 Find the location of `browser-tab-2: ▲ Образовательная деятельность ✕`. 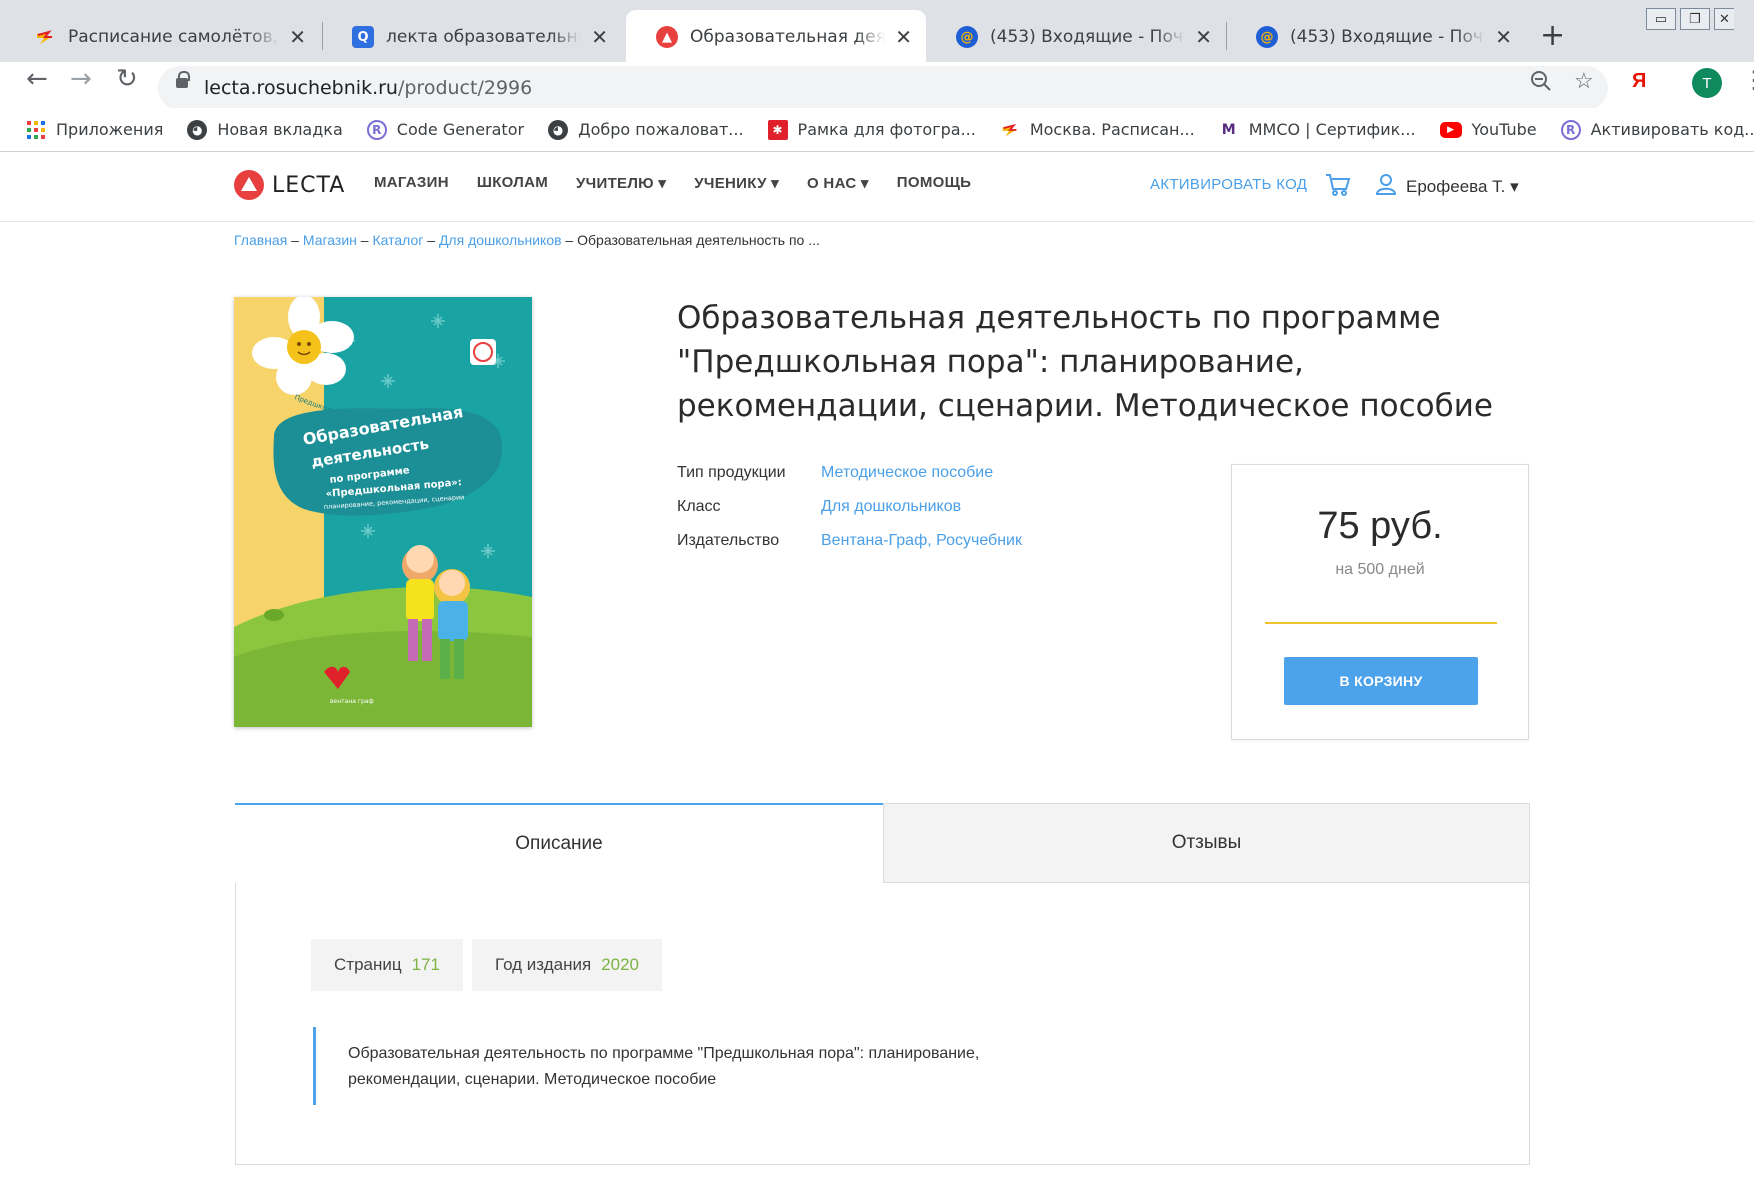

browser-tab-2: ▲ Образовательная деятельность ✕ is located at coordinates (776, 37).